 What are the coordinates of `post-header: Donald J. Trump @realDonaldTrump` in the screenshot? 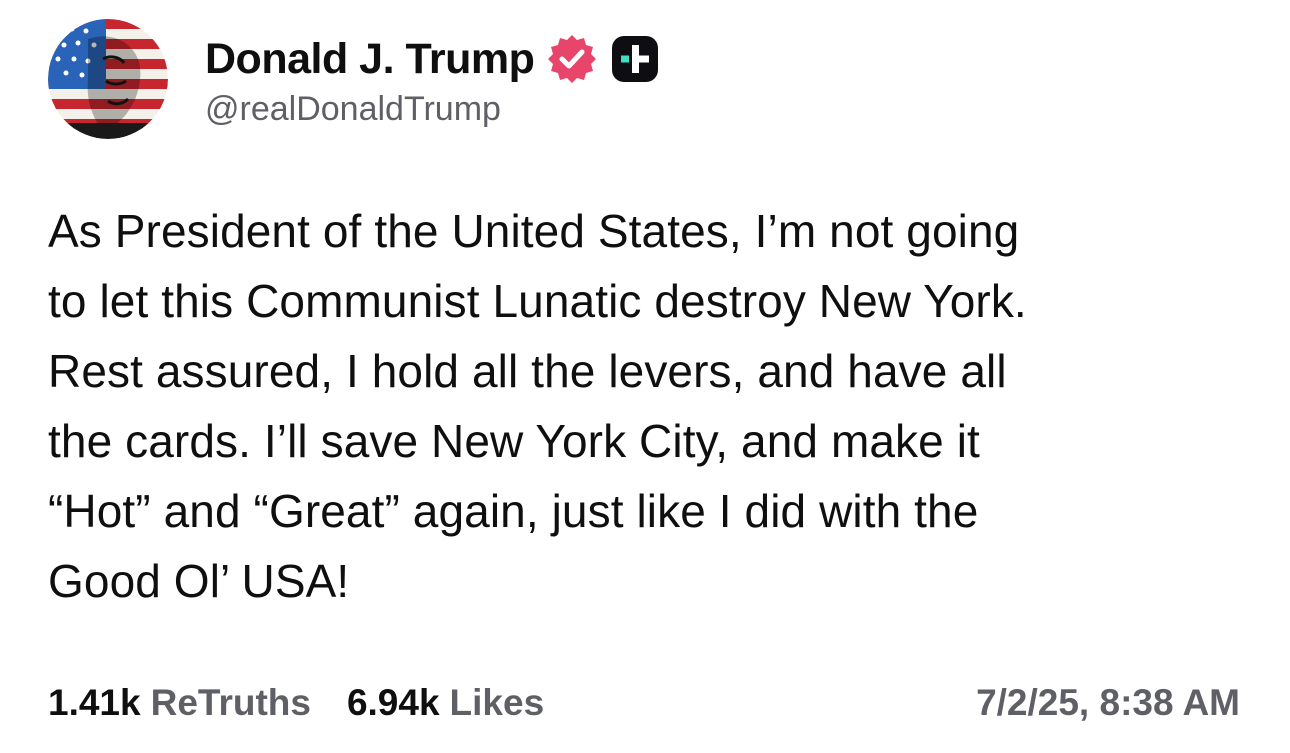 It's located at (432, 79).